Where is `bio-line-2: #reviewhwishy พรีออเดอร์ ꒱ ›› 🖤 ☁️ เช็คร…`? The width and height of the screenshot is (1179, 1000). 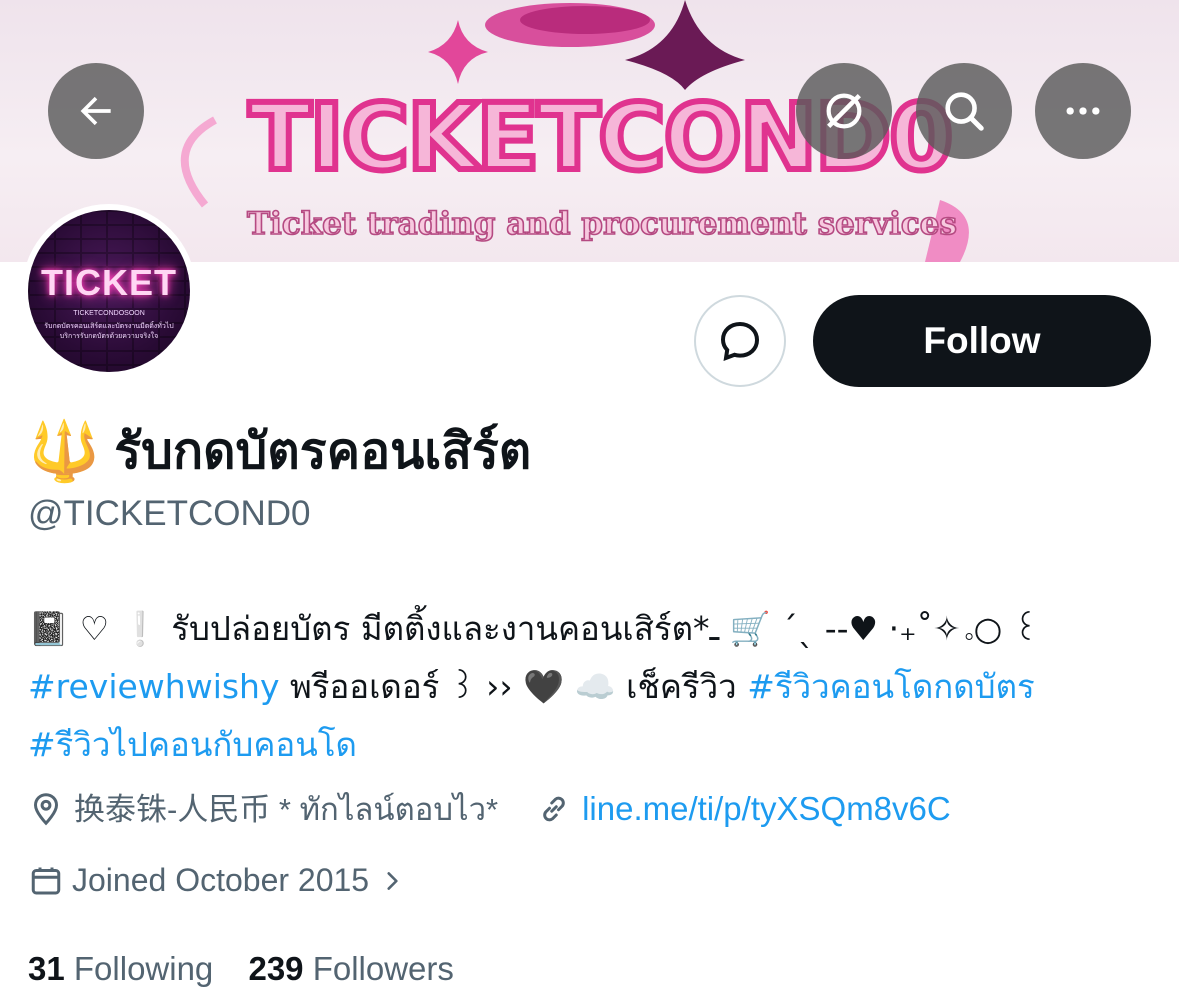 bio-line-2: #reviewhwishy พรีออเดอร์ ꒱ ›› 🖤 ☁️ เช็คร… is located at coordinates (593, 687).